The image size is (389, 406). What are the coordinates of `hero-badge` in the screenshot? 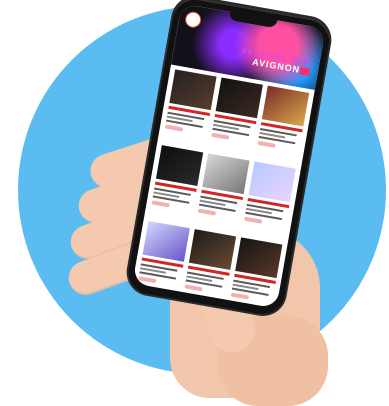 It's located at (305, 71).